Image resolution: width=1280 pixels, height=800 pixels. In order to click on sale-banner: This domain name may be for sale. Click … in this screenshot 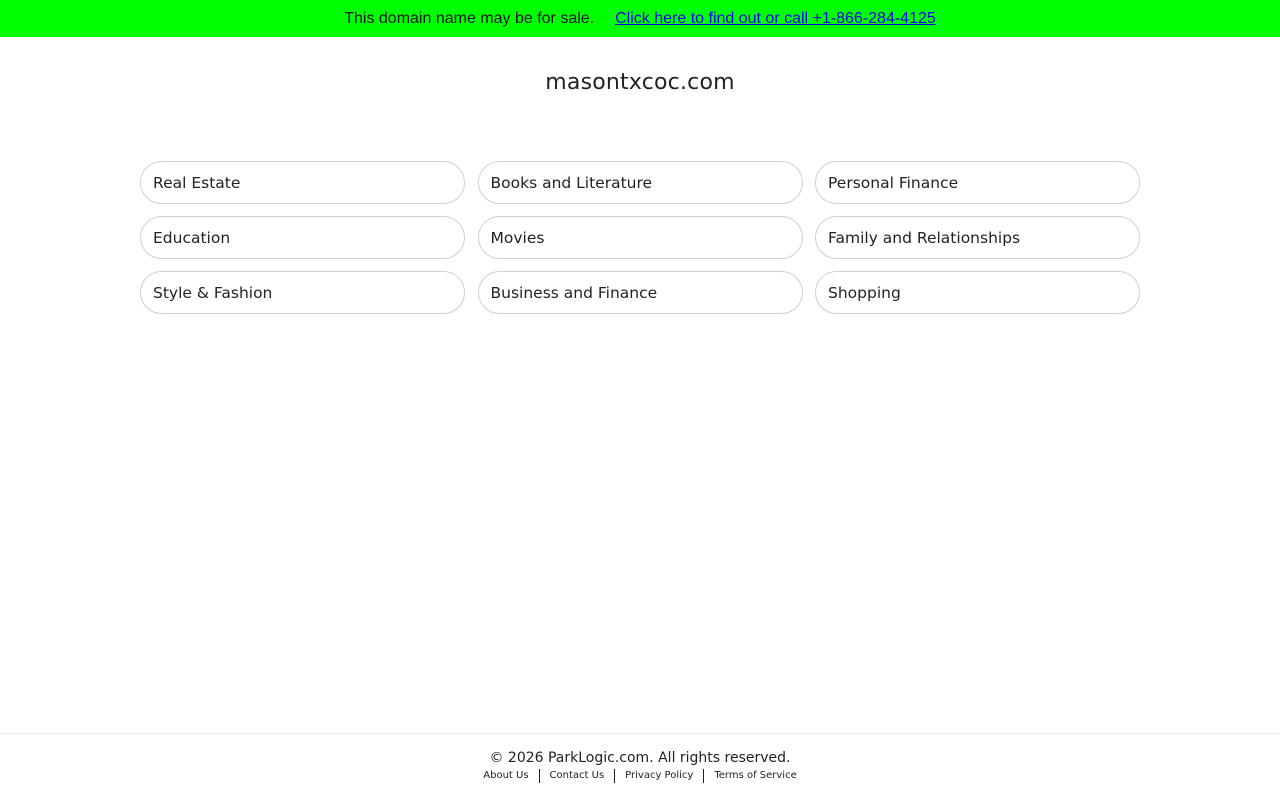, I will do `click(640, 18)`.